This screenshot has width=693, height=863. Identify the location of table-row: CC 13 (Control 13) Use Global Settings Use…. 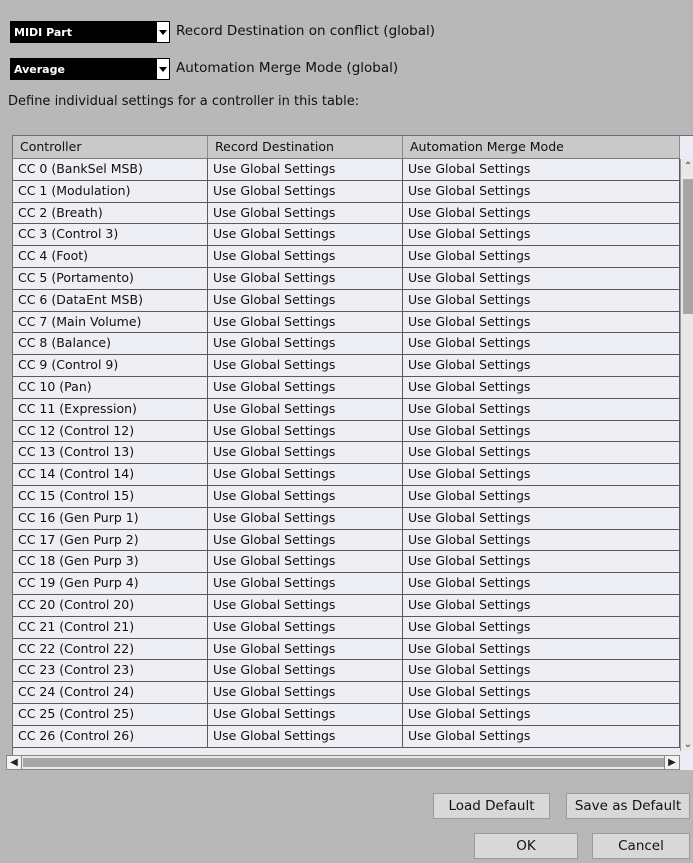
(346, 453).